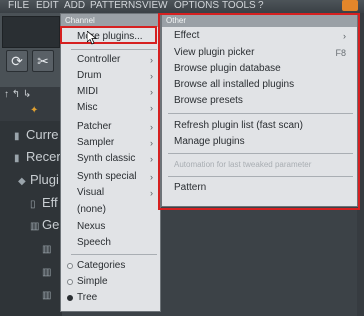 This screenshot has width=364, height=316. What do you see at coordinates (33, 204) in the screenshot?
I see `plugin-icon: ▯` at bounding box center [33, 204].